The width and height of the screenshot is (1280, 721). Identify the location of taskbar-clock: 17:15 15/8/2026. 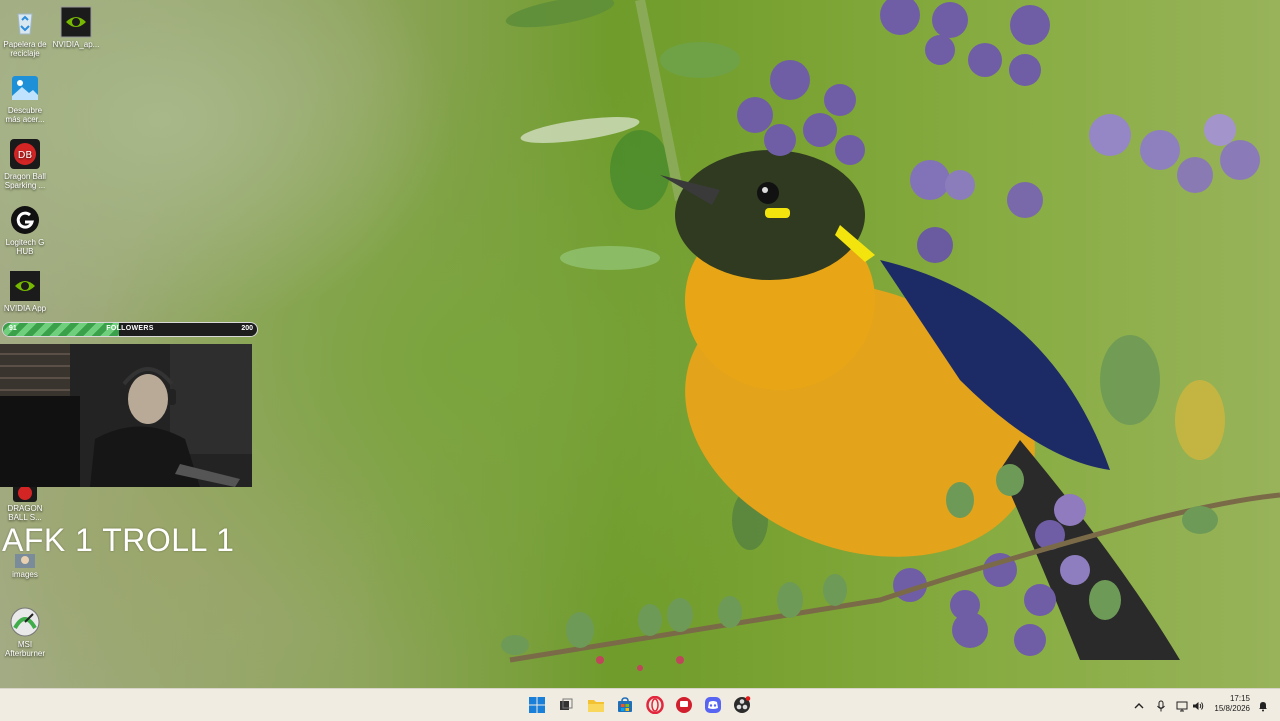
(1232, 704).